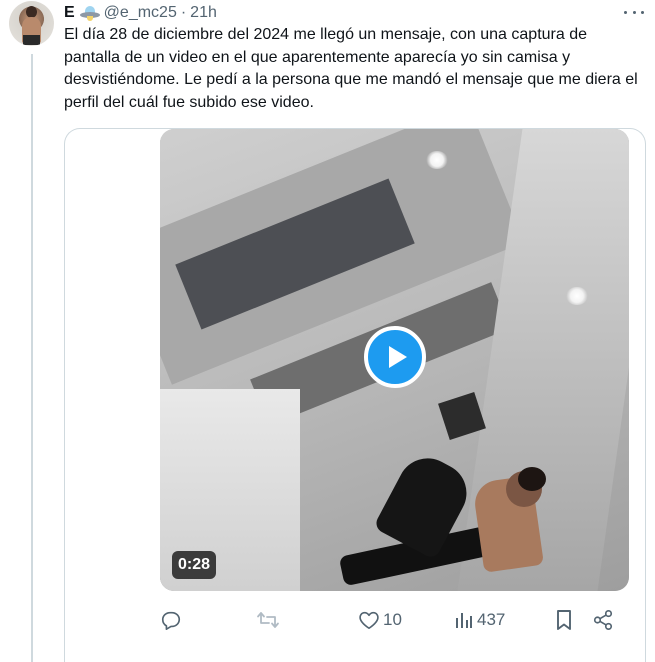 The width and height of the screenshot is (655, 662). I want to click on action-bar: 10 437, so click(390, 620).